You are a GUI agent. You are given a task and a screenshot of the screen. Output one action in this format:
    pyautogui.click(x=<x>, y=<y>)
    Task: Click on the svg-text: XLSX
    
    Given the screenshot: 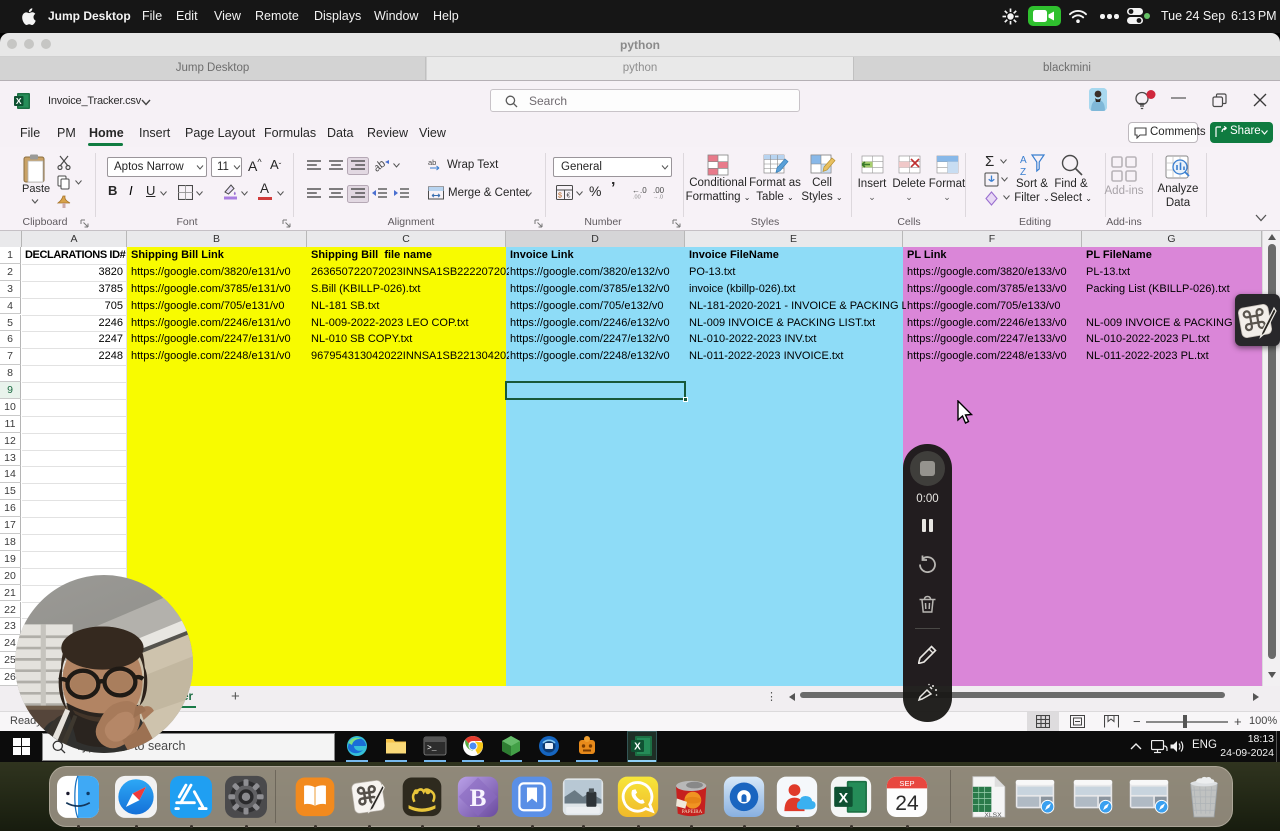 What is the action you would take?
    pyautogui.click(x=993, y=815)
    